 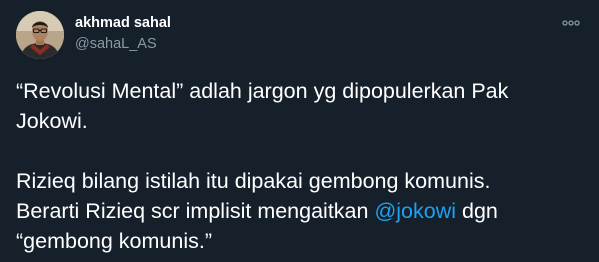 I want to click on author-display-name: akhmad sahal, so click(x=123, y=23).